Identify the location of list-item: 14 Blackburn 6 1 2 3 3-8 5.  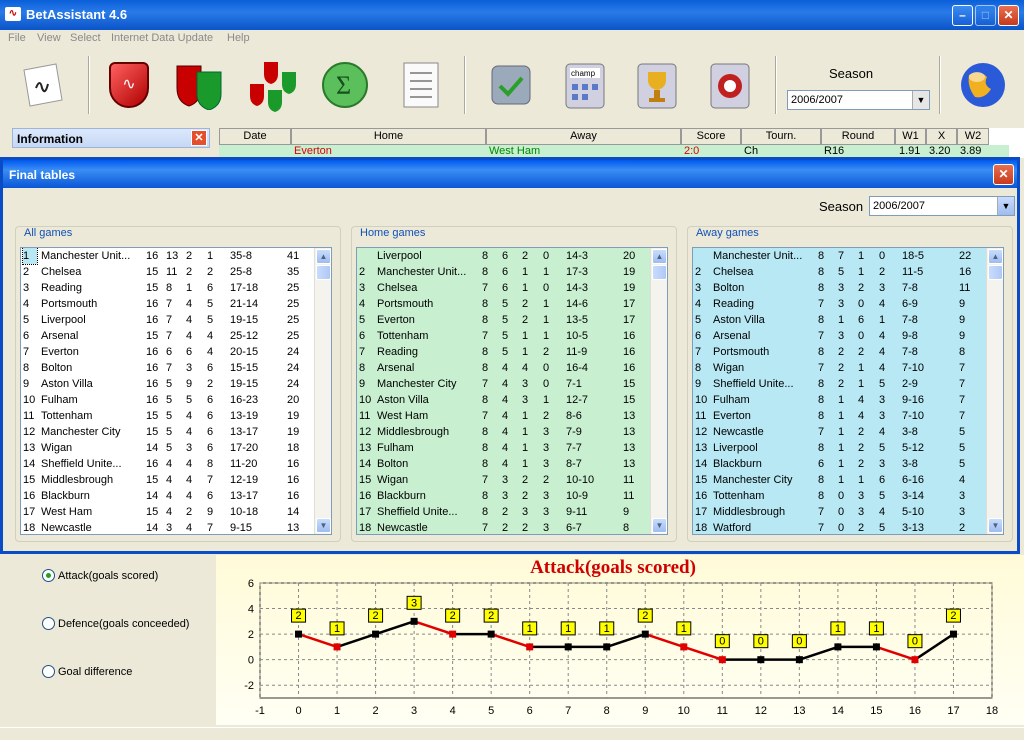
(840, 464).